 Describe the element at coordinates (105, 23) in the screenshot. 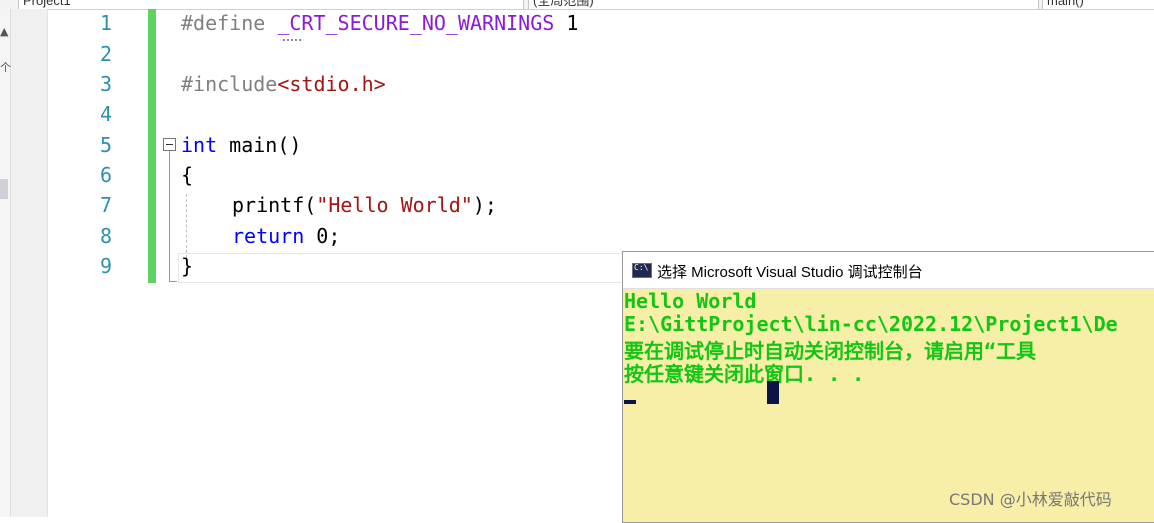

I see `line-number: 1` at that location.